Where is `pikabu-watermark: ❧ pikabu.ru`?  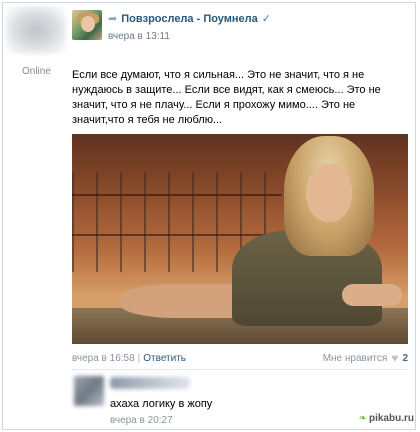
pikabu-watermark: ❧ pikabu.ru is located at coordinates (386, 418).